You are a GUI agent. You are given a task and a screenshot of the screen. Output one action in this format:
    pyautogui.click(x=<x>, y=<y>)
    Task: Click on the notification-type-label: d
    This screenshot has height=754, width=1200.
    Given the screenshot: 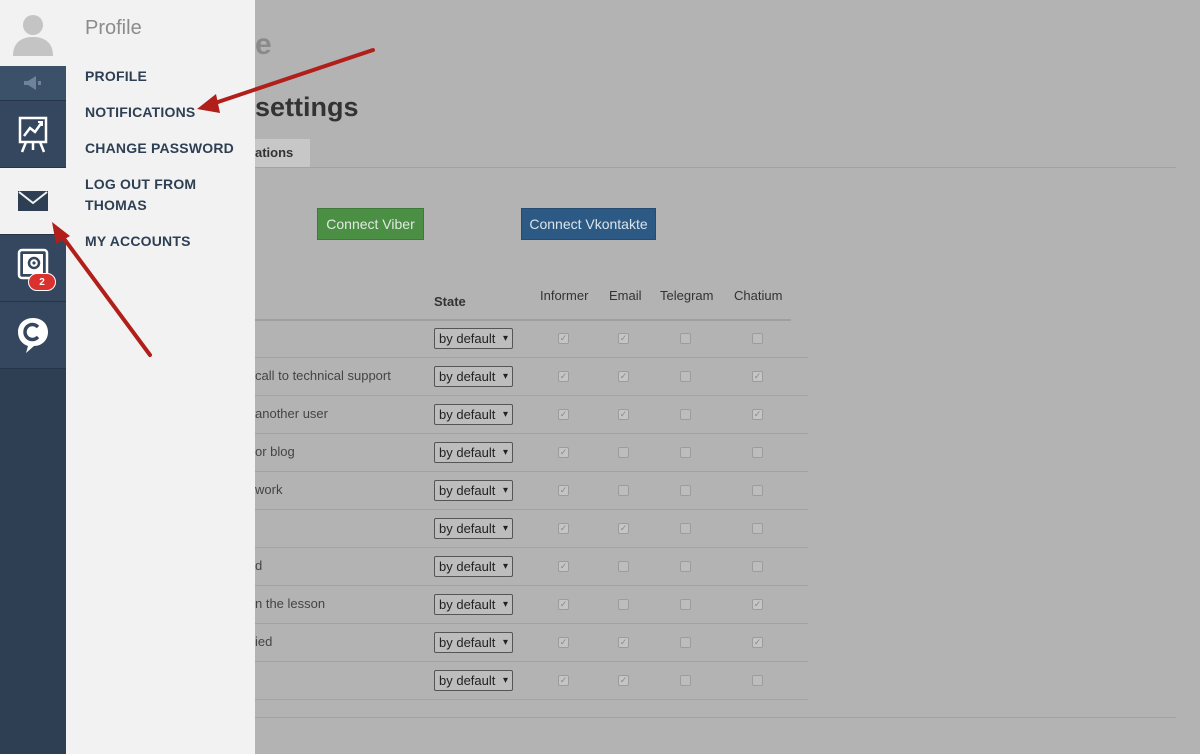 What is the action you would take?
    pyautogui.click(x=259, y=565)
    